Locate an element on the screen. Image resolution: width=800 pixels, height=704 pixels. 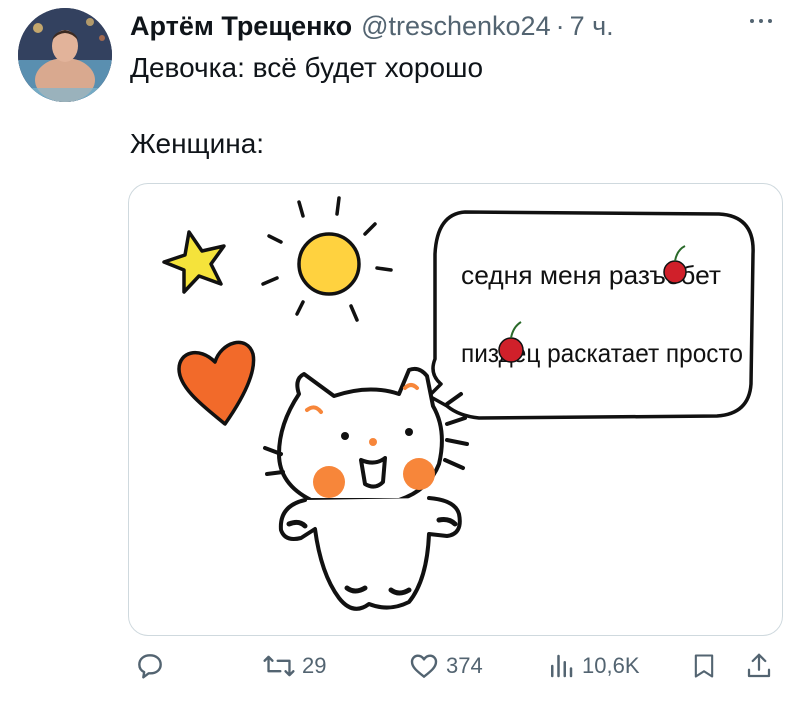
tweet-actions: 29 374 10,6K is located at coordinates (400, 668).